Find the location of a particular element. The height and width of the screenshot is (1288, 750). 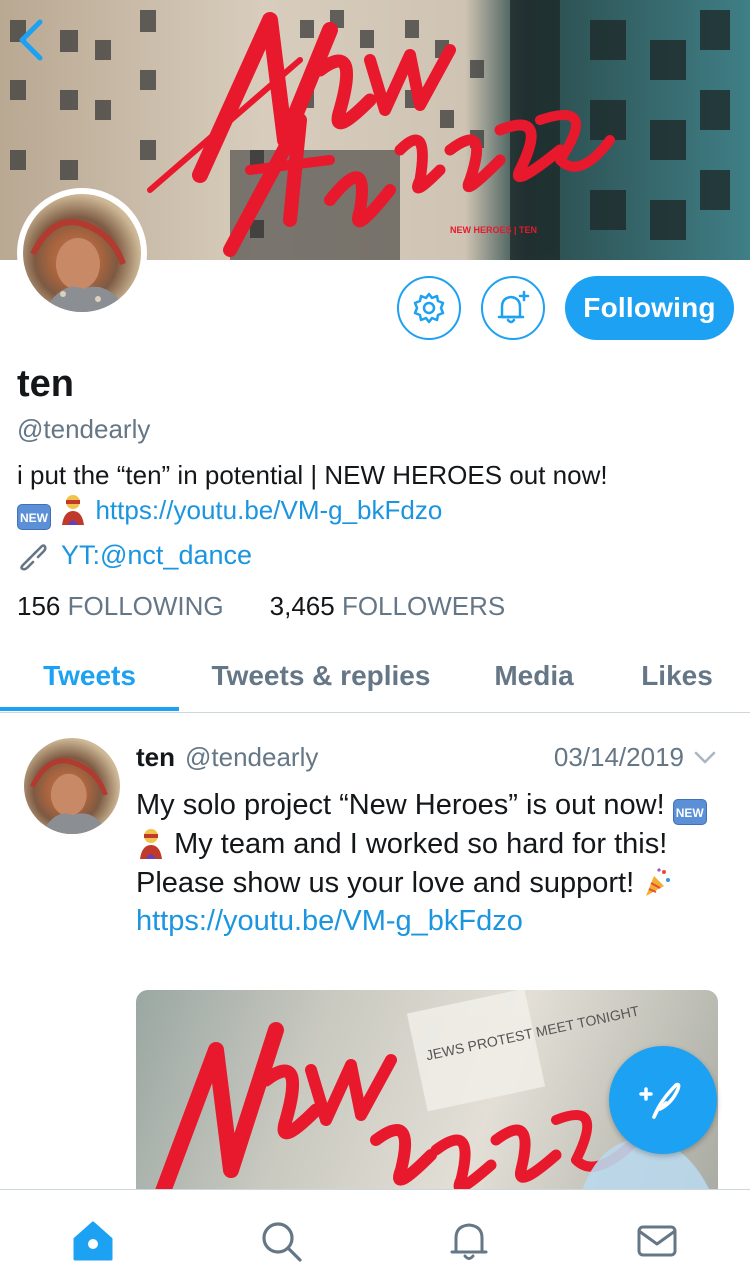

nav-messages is located at coordinates (657, 1241).